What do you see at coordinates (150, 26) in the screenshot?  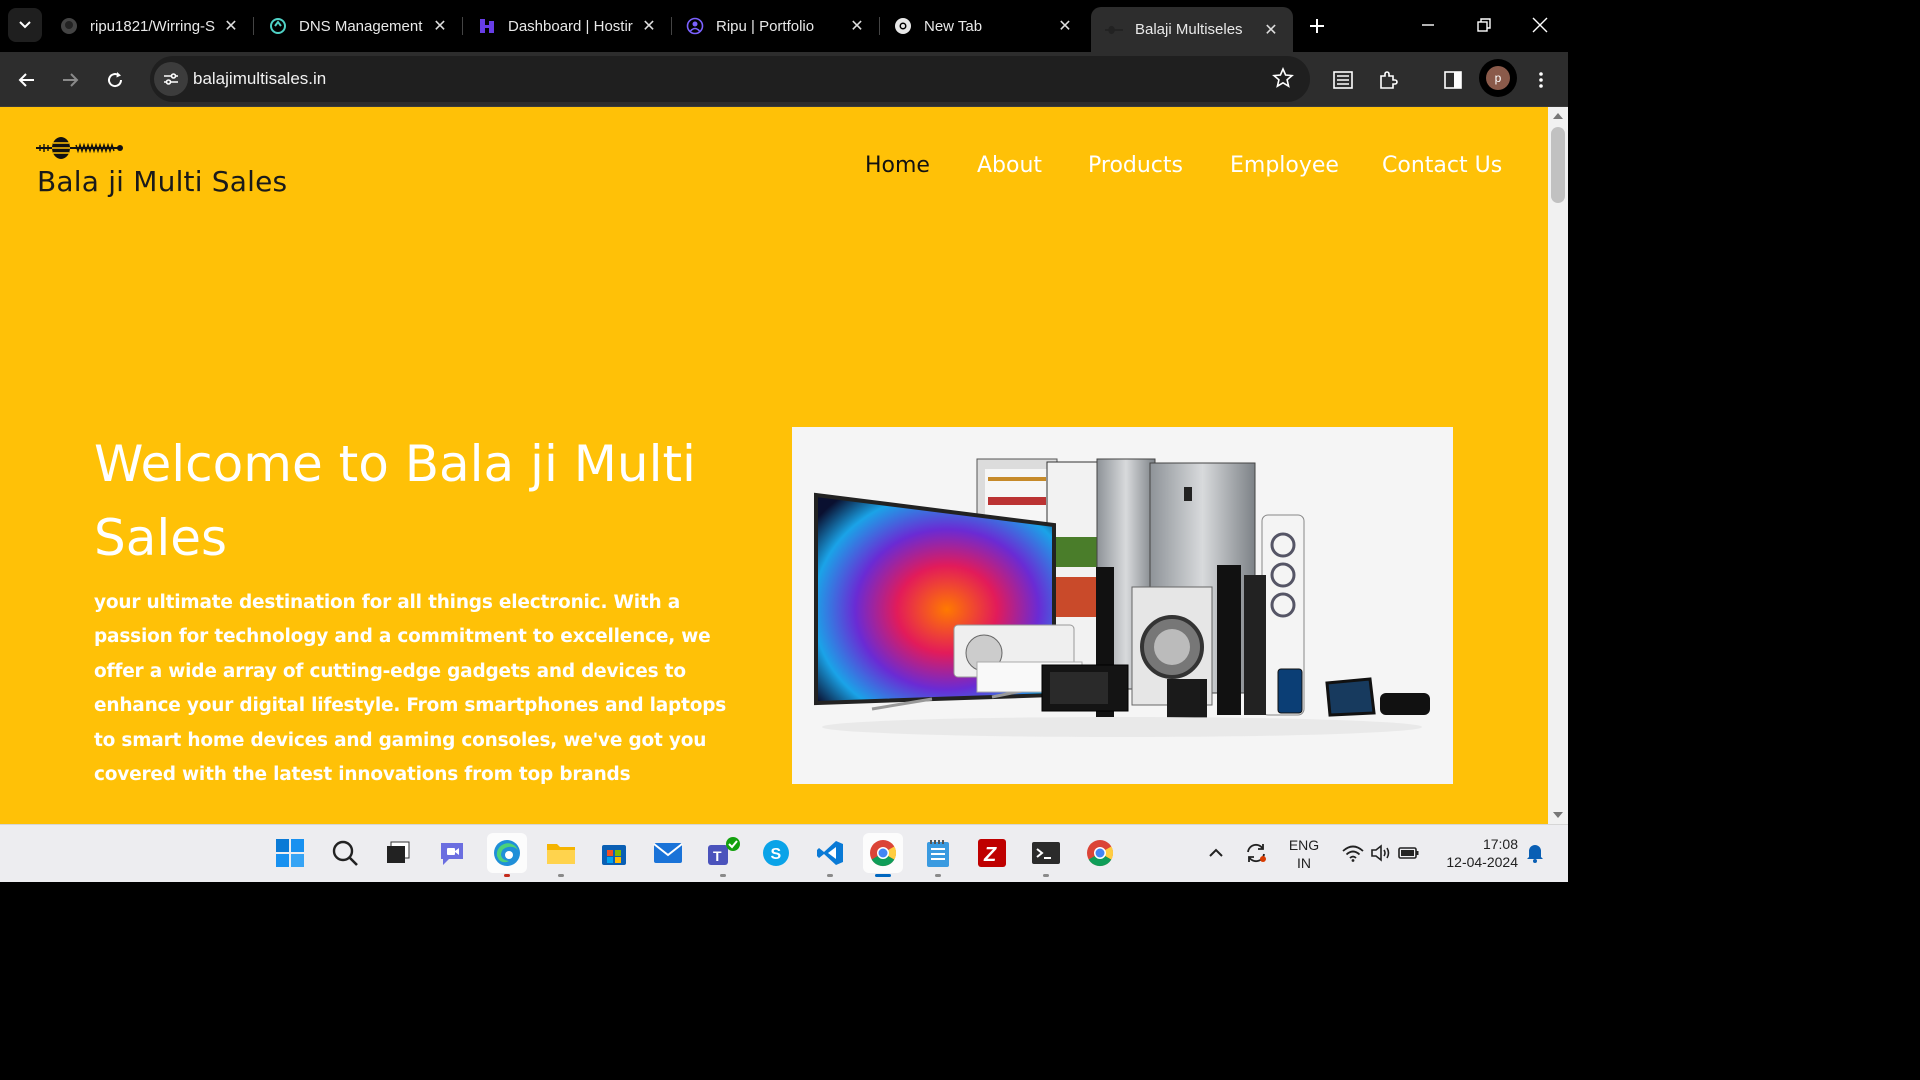 I see `tab-github: ripu1821/Wirring-S ✕` at bounding box center [150, 26].